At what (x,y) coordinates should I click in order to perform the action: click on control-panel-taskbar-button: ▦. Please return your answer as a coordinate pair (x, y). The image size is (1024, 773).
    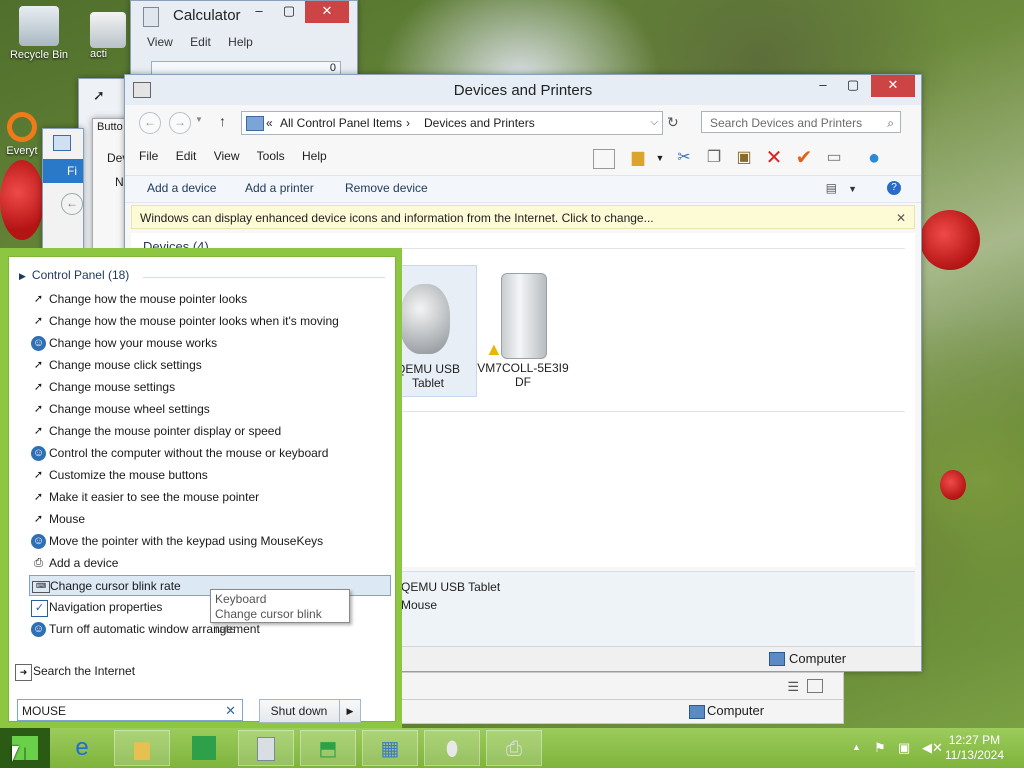
    Looking at the image, I should click on (390, 748).